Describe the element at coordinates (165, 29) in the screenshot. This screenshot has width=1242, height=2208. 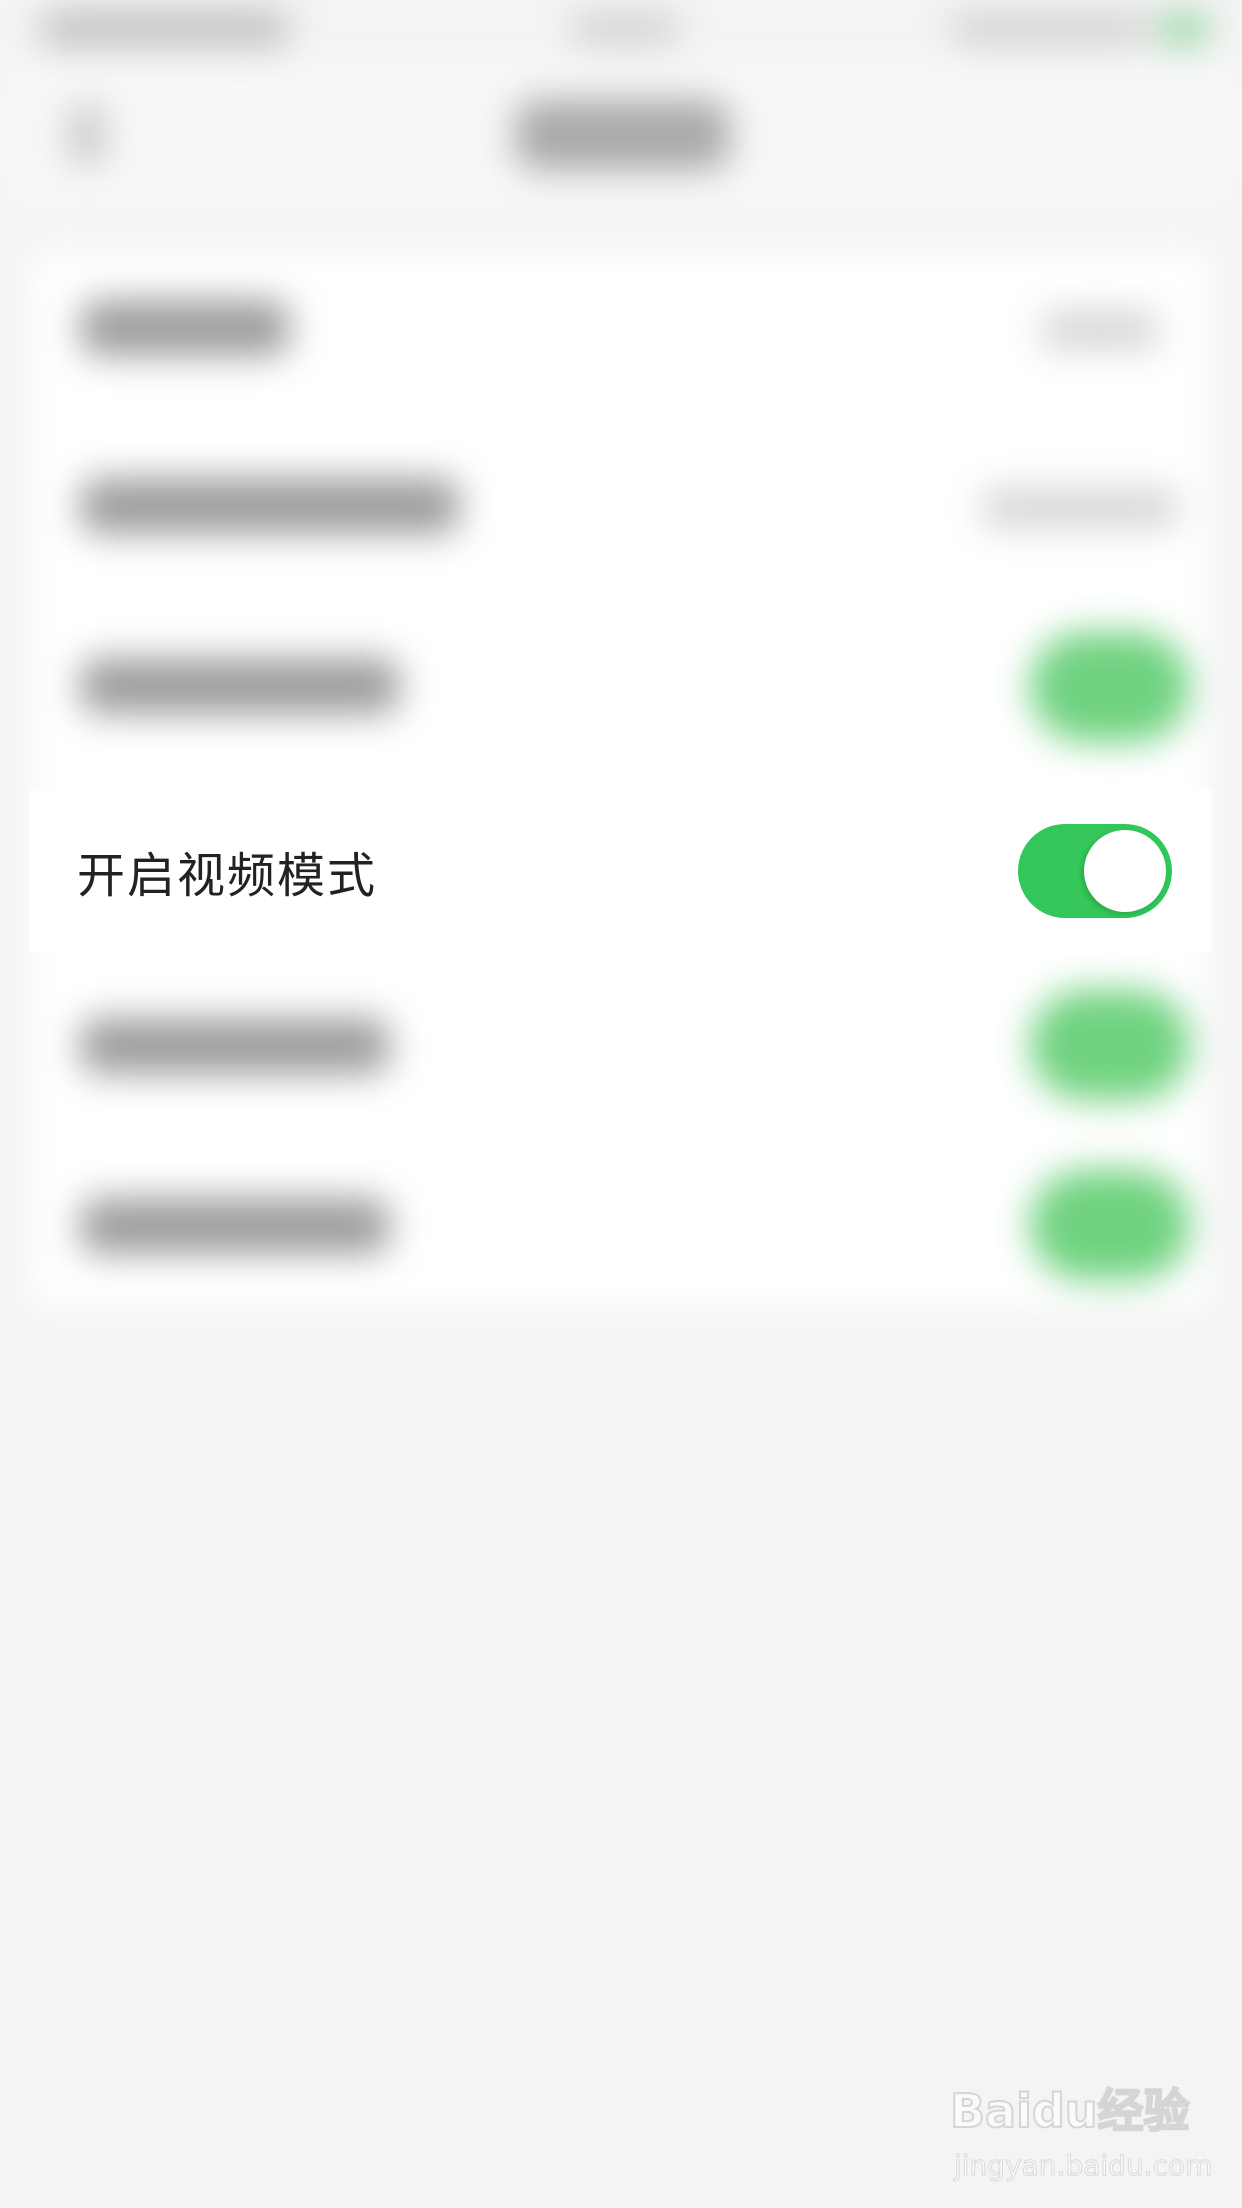
I see `status-carrier-blur` at that location.